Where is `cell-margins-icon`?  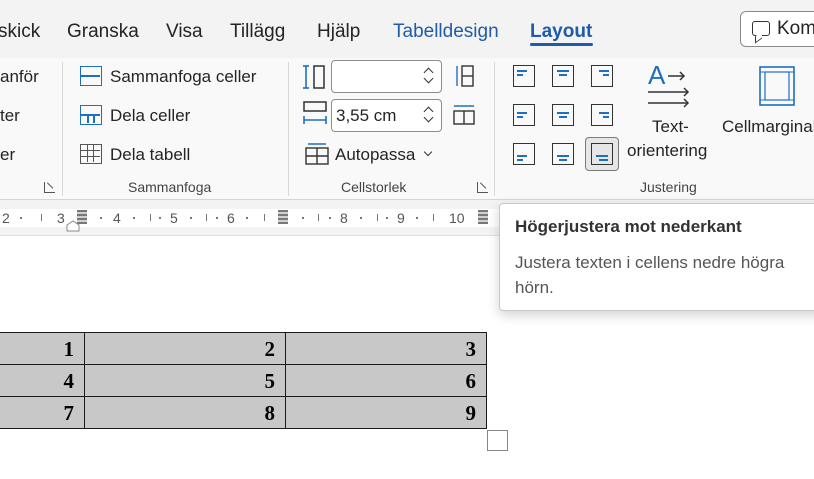 cell-margins-icon is located at coordinates (777, 86).